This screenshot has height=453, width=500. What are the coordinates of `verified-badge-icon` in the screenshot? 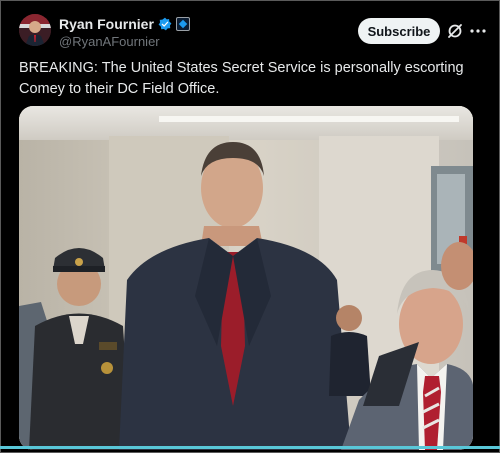 It's located at (165, 24).